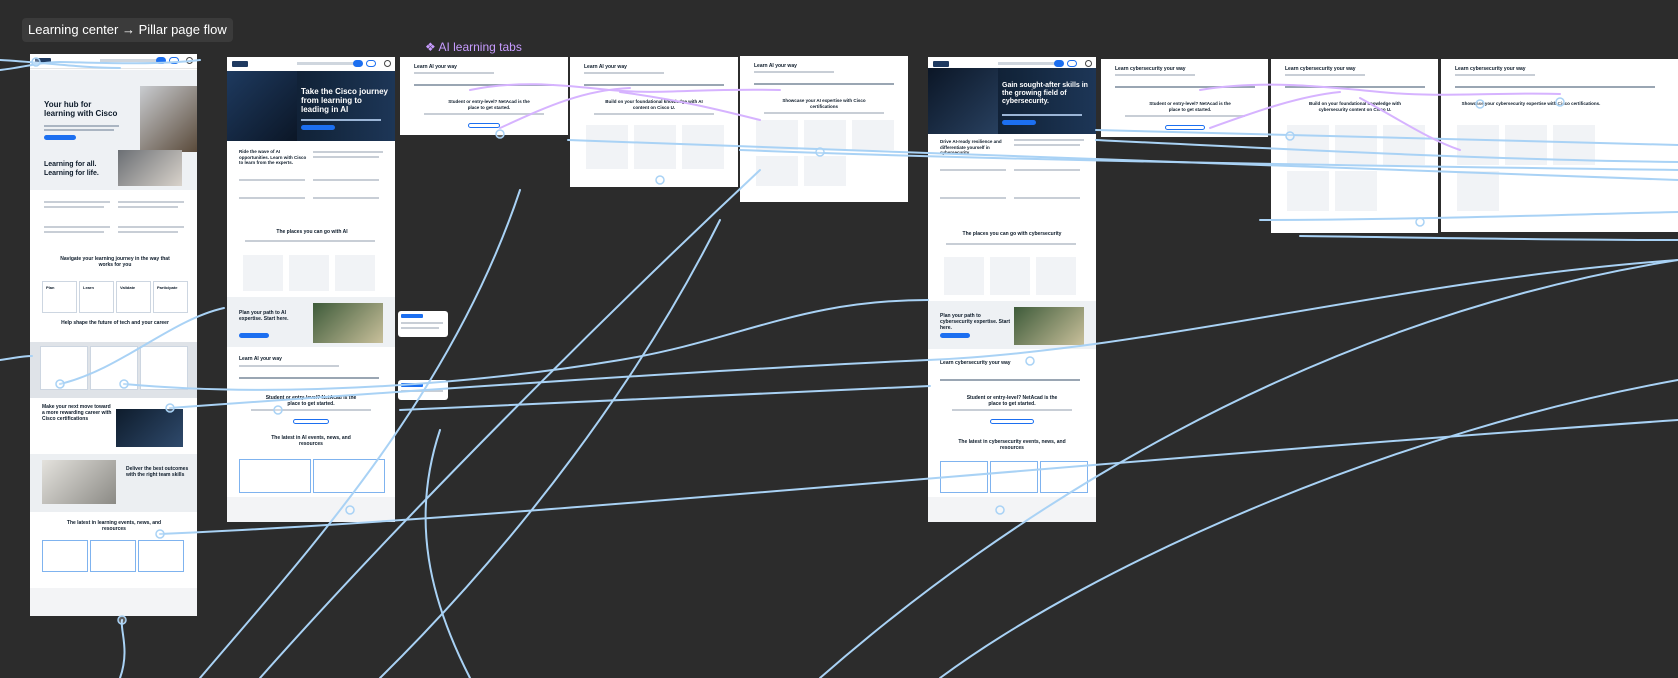 This screenshot has width=1678, height=678. What do you see at coordinates (1028, 63) in the screenshot?
I see `nav-links` at bounding box center [1028, 63].